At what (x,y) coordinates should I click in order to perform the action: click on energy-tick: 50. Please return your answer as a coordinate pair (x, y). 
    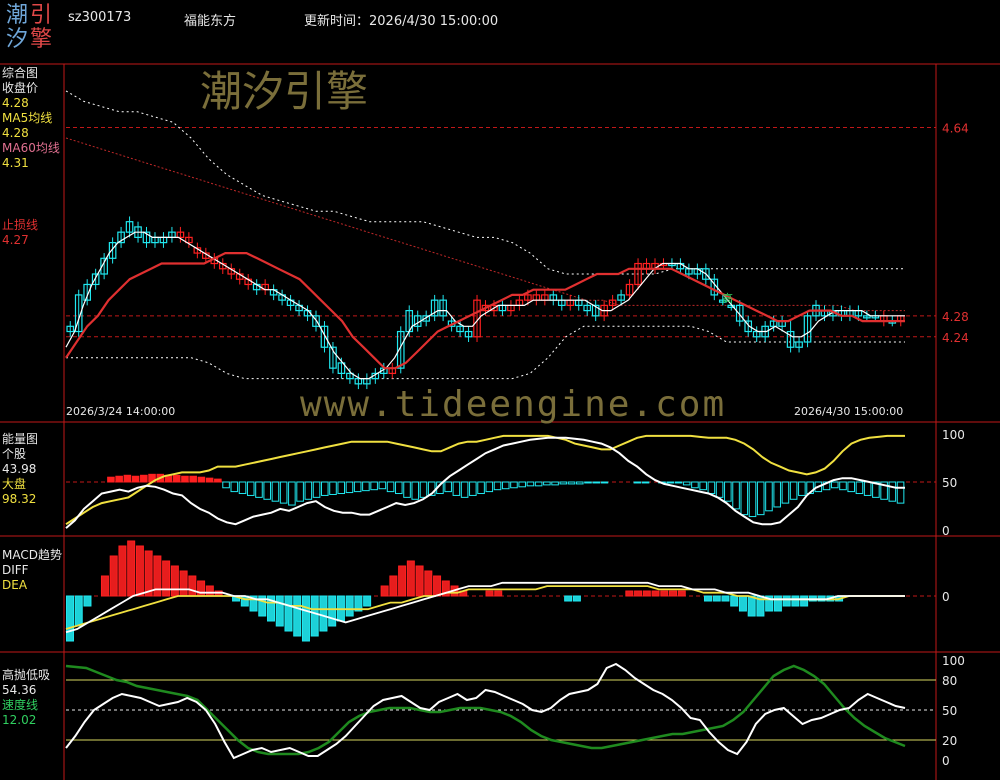
    Looking at the image, I should click on (949, 483).